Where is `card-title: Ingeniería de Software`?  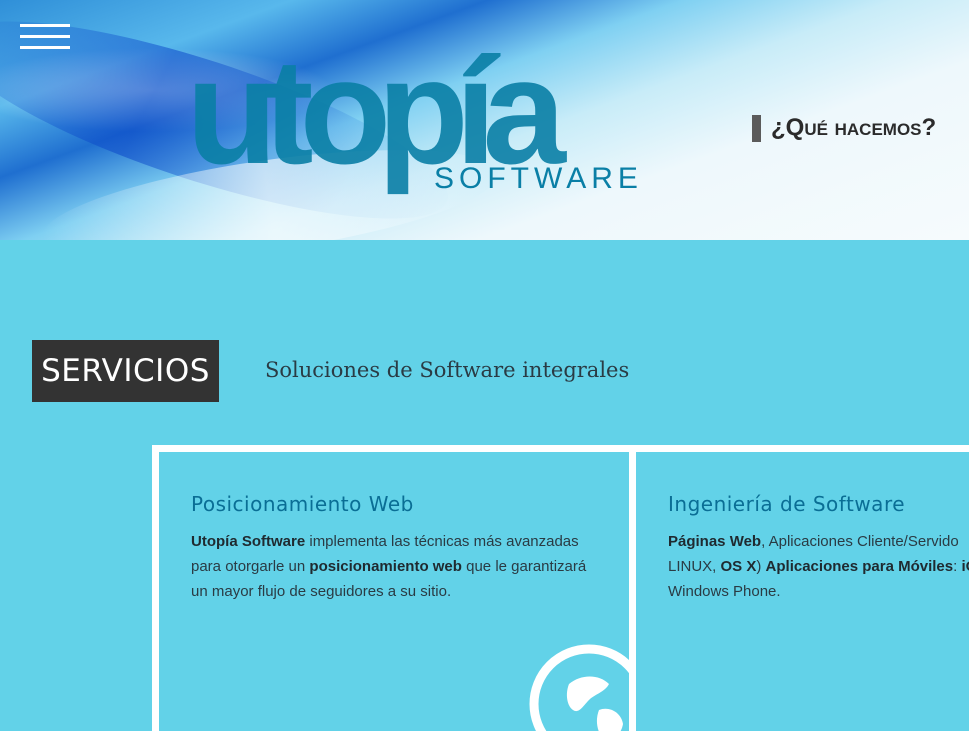
card-title: Ingeniería de Software is located at coordinates (787, 504).